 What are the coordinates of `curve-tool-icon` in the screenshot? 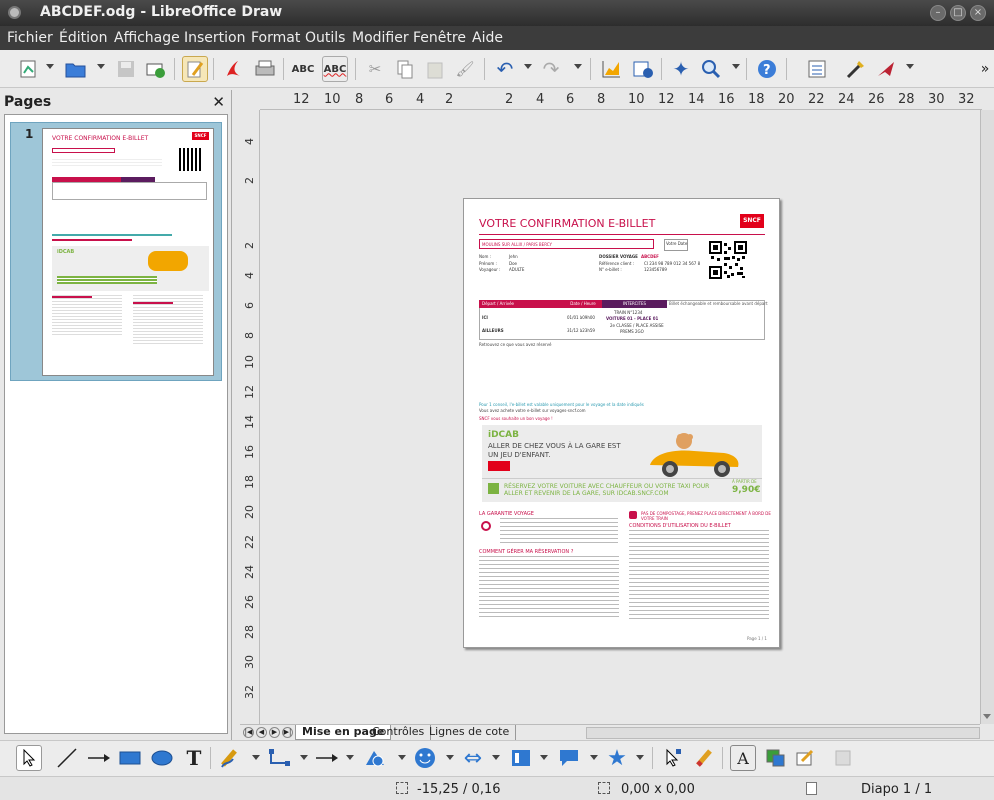 It's located at (231, 758).